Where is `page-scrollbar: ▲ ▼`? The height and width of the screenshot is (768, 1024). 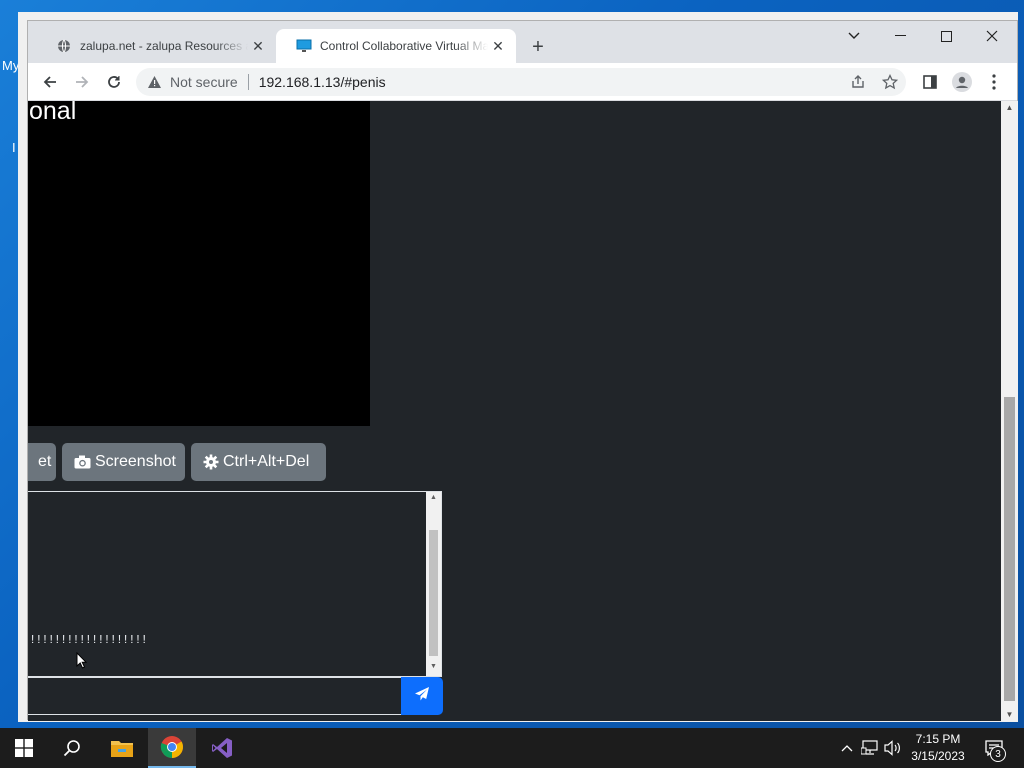
page-scrollbar: ▲ ▼ is located at coordinates (1009, 411).